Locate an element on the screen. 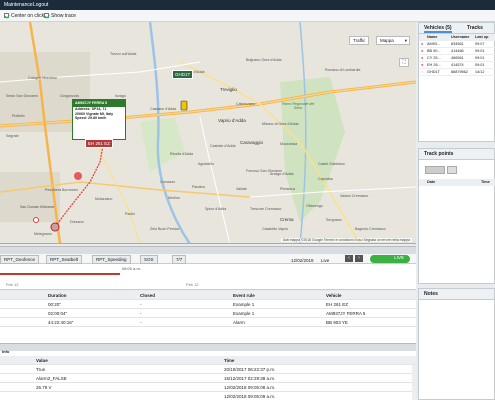  column-header: Last up is located at coordinates (482, 37).